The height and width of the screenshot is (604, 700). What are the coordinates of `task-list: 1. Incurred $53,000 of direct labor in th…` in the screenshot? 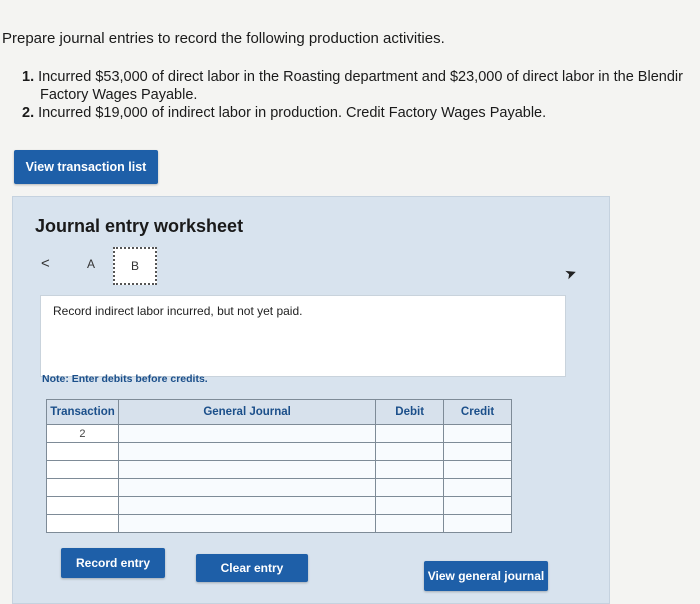 It's located at (361, 95).